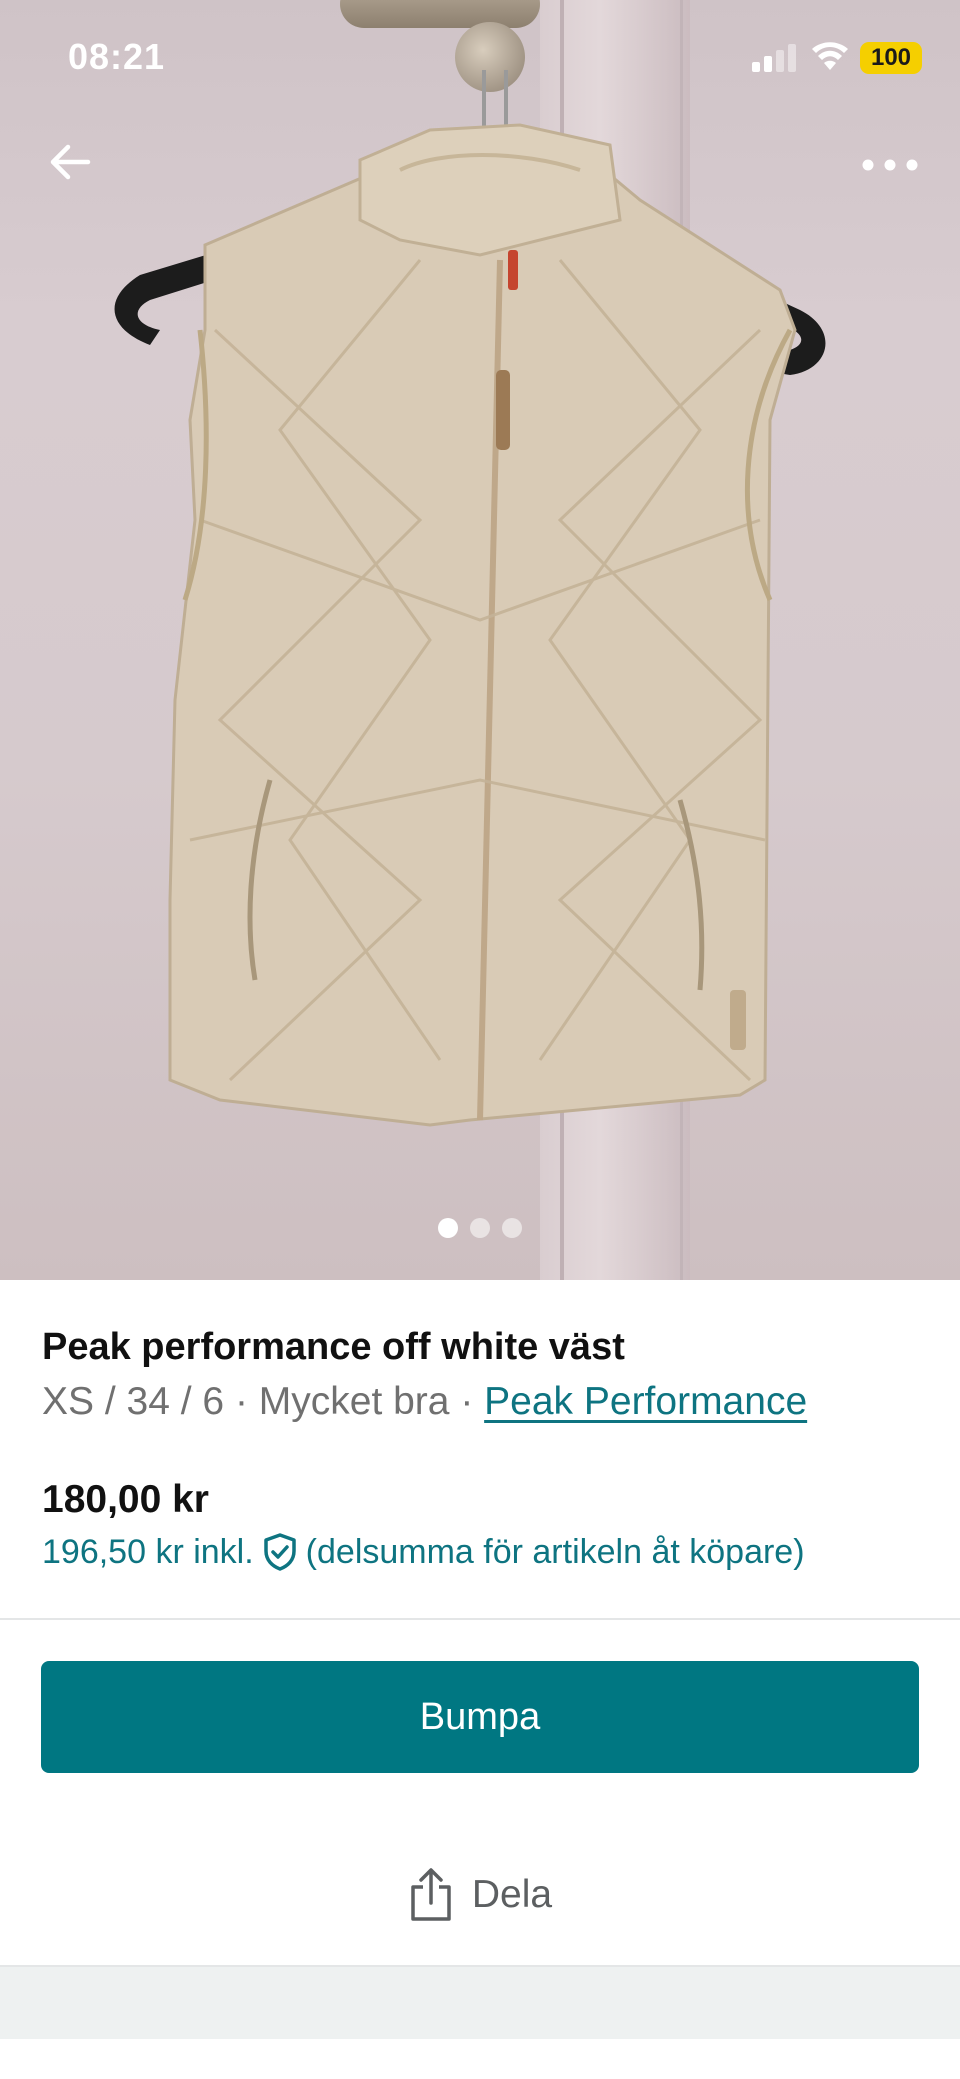  Describe the element at coordinates (480, 1717) in the screenshot. I see `bump-button: Bumpa` at that location.